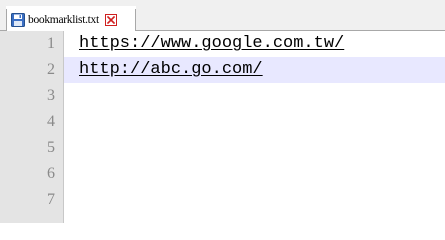 The width and height of the screenshot is (445, 240). What do you see at coordinates (222, 15) in the screenshot?
I see `tab-bar: bookmarklist.txt` at bounding box center [222, 15].